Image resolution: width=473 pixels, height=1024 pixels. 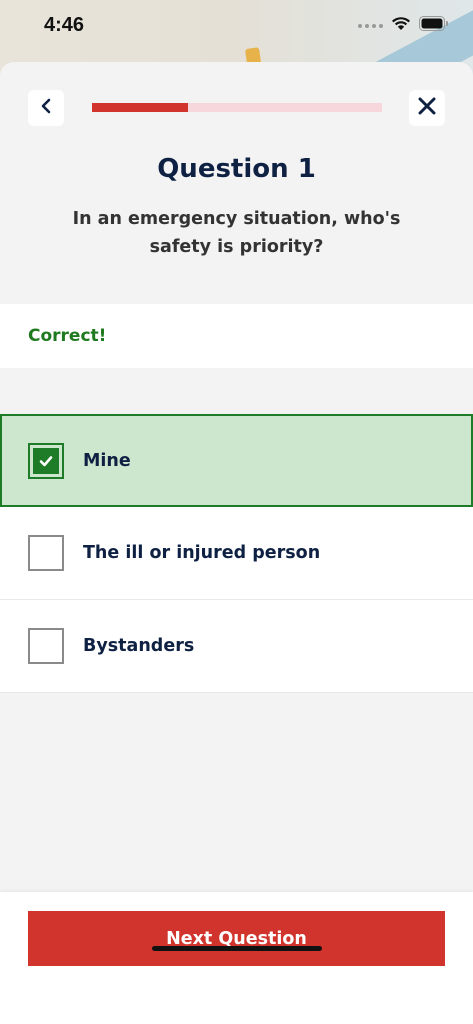 I want to click on status-time: 4:46, so click(x=64, y=25).